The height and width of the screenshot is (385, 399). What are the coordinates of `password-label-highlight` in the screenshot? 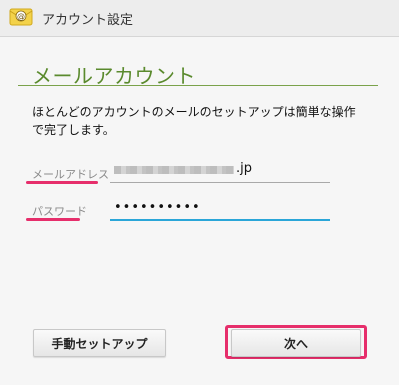 It's located at (53, 219).